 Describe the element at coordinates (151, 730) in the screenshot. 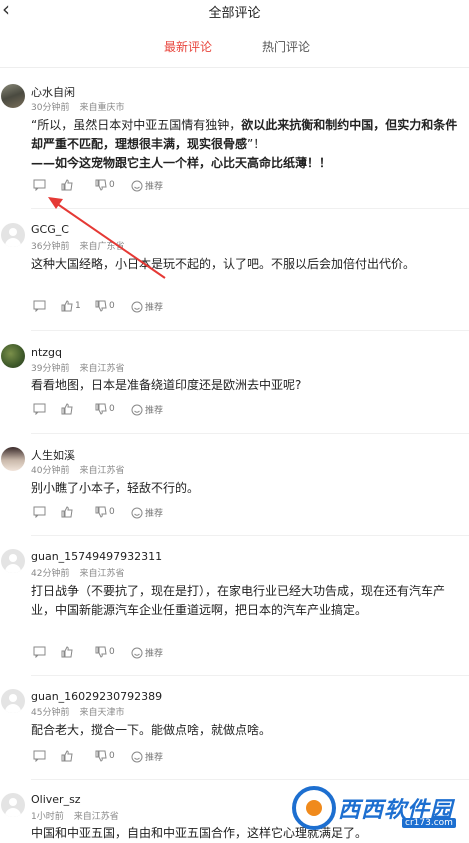

I see `comment-text: 配合老大，搅合一下。能做点啥，就做点啥。` at that location.